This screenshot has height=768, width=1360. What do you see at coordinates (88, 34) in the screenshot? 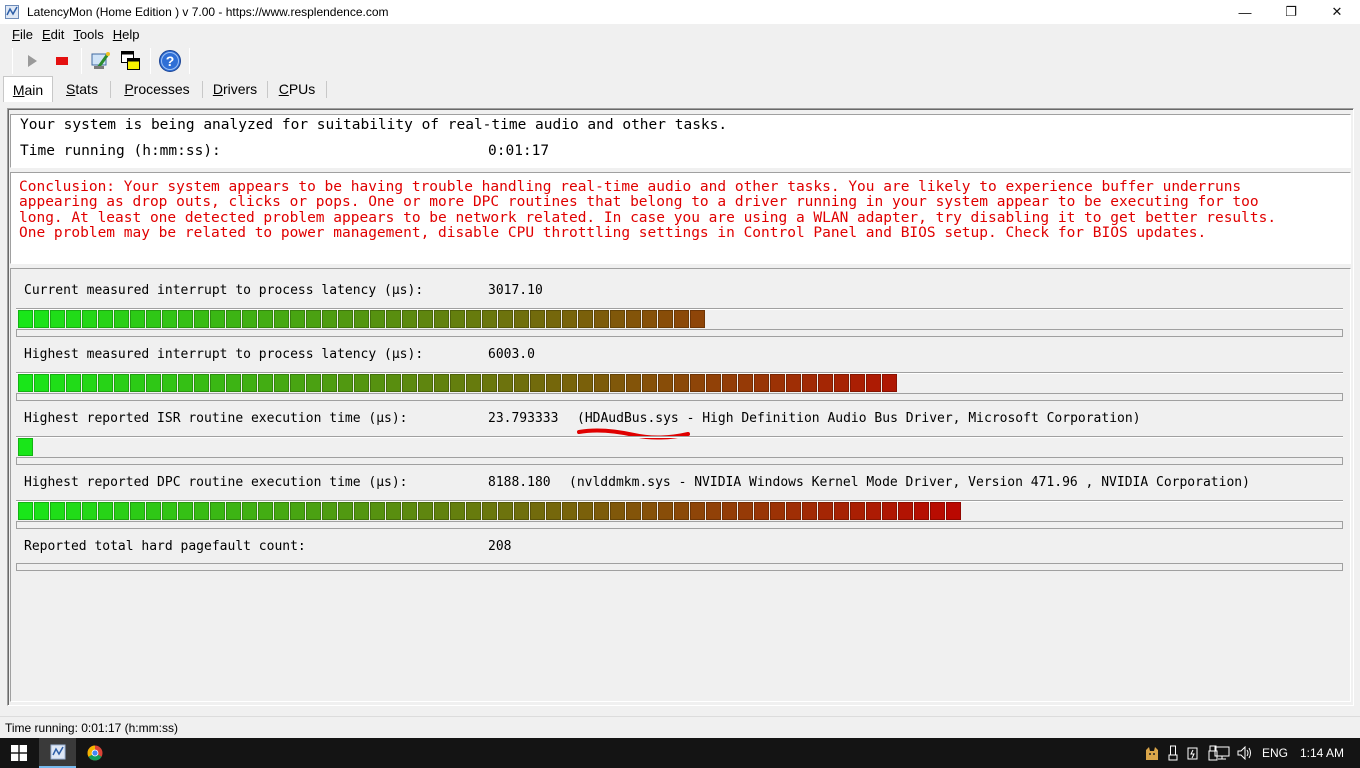
I see `menu-tools: Tools` at bounding box center [88, 34].